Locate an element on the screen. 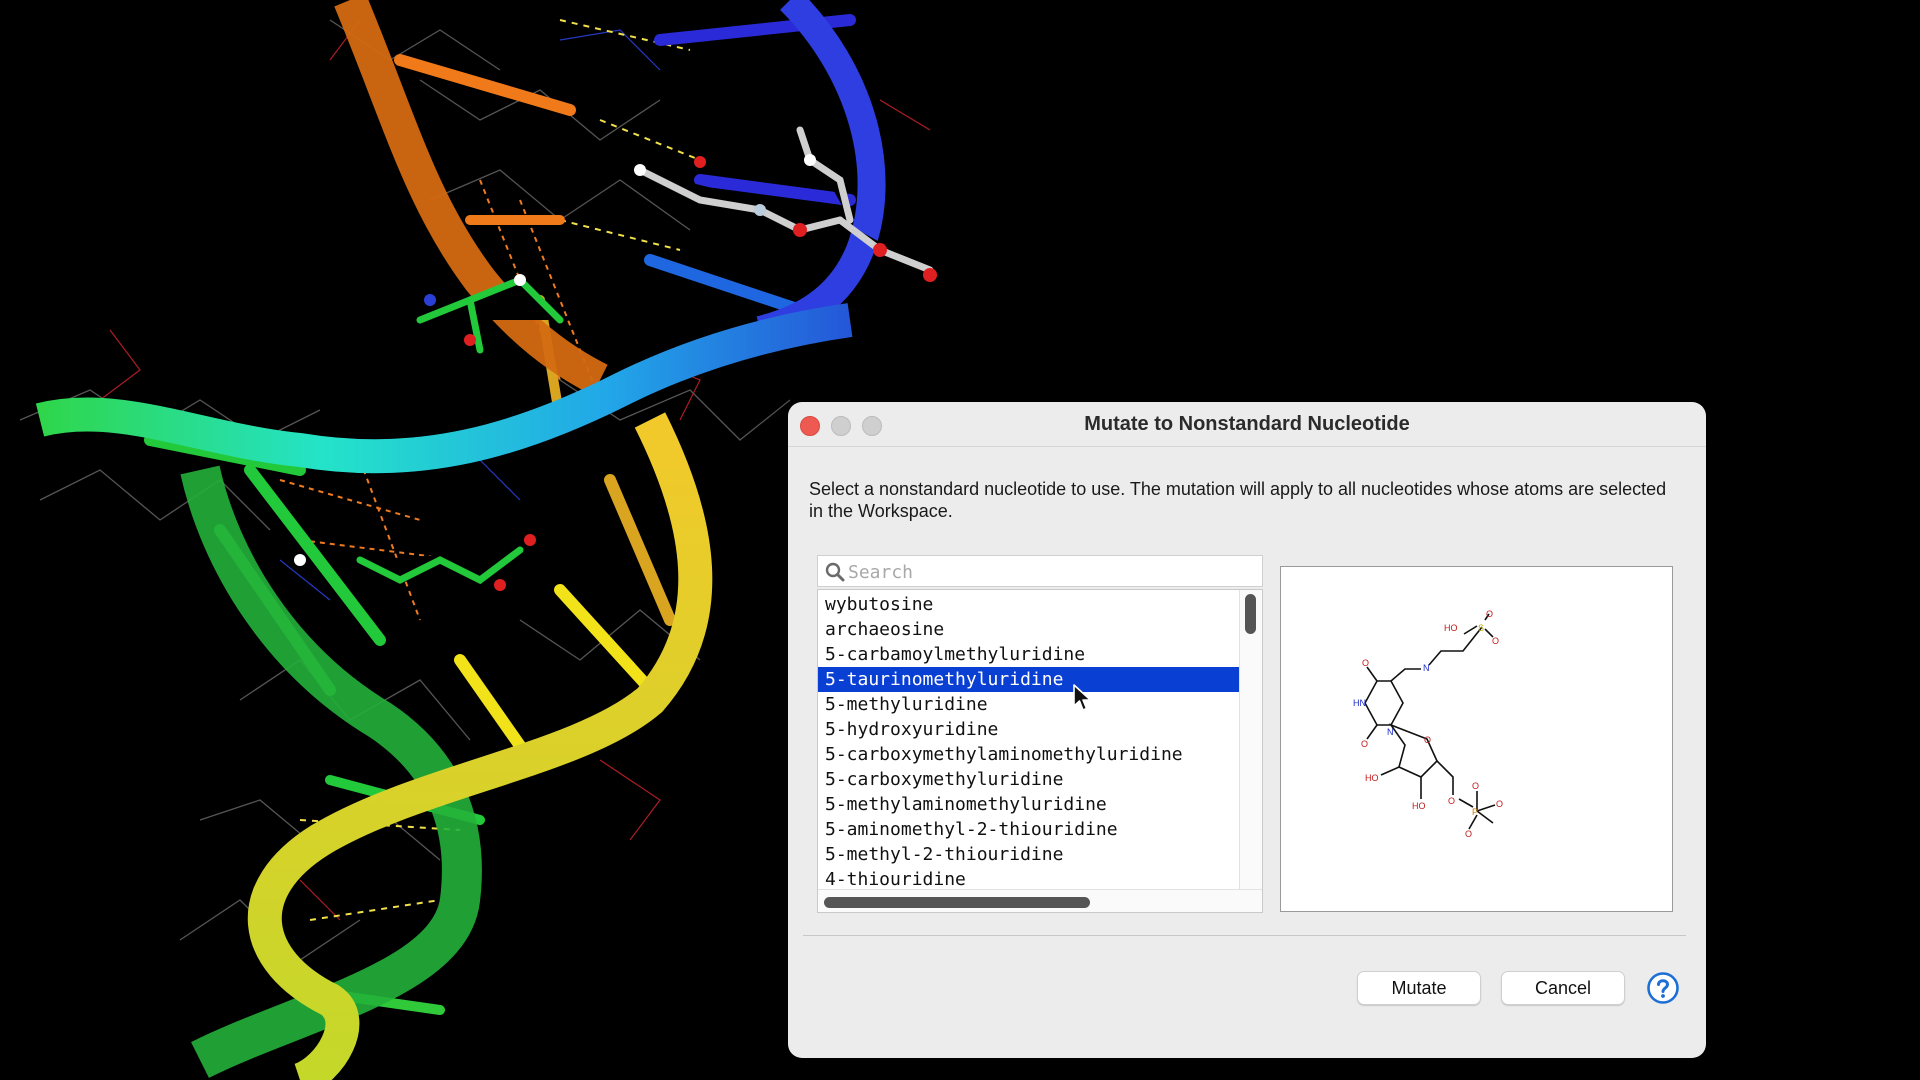 The width and height of the screenshot is (1920, 1080). list-item: 5-methyl-2-thiouridine is located at coordinates (1029, 854).